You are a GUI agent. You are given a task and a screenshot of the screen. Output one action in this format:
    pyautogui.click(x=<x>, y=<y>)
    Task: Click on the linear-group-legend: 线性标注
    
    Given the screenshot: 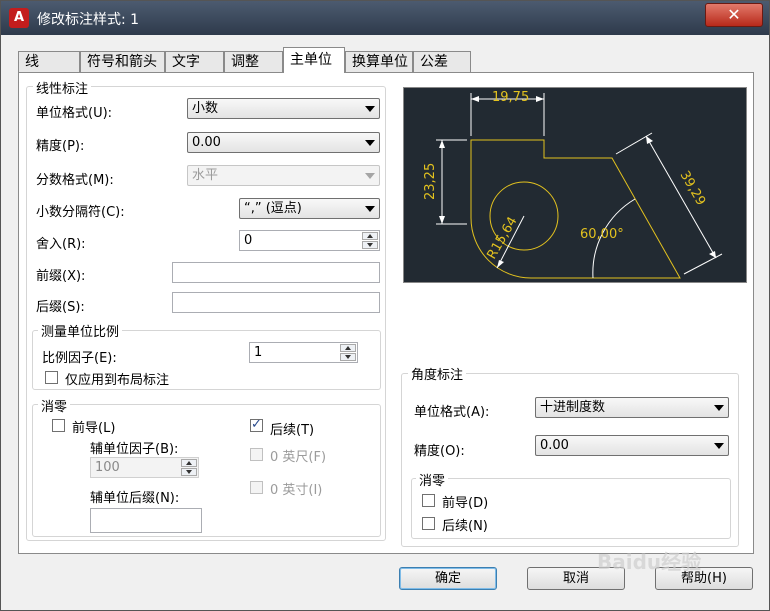 What is the action you would take?
    pyautogui.click(x=62, y=87)
    